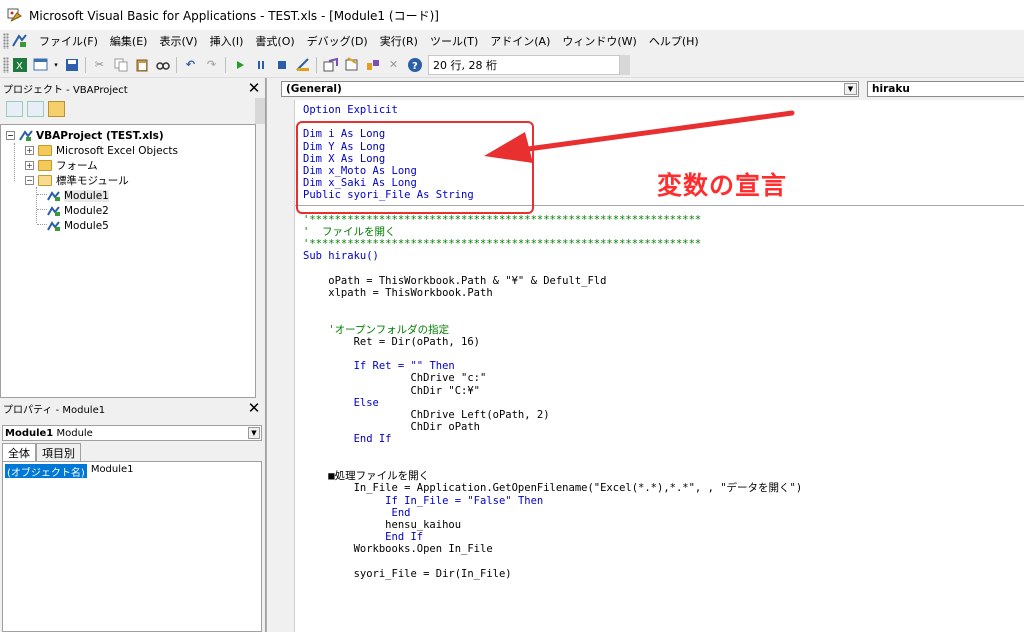 The height and width of the screenshot is (632, 1024). Describe the element at coordinates (71, 65) in the screenshot. I see `save-icon` at that location.